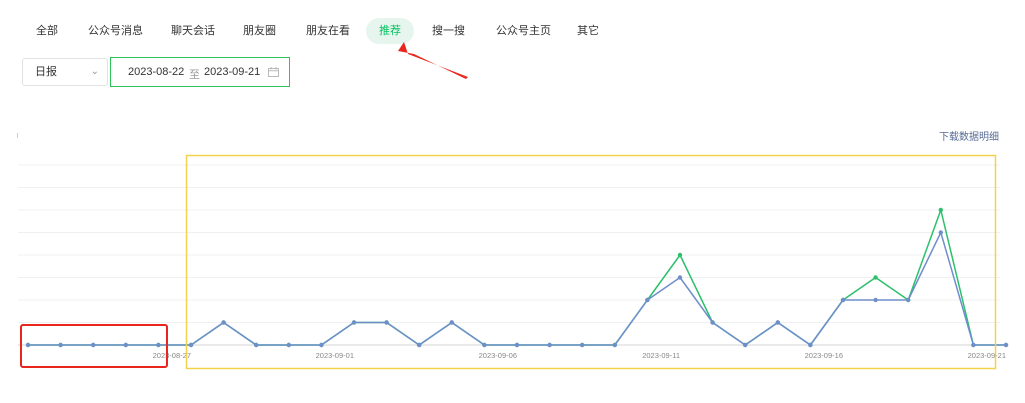  Describe the element at coordinates (987, 355) in the screenshot. I see `x-tick-label: 2023-09-21` at that location.